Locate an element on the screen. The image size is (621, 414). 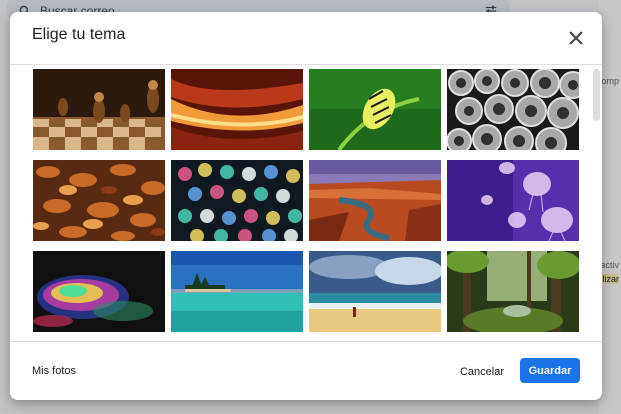
scrollbar is located at coordinates (596, 95).